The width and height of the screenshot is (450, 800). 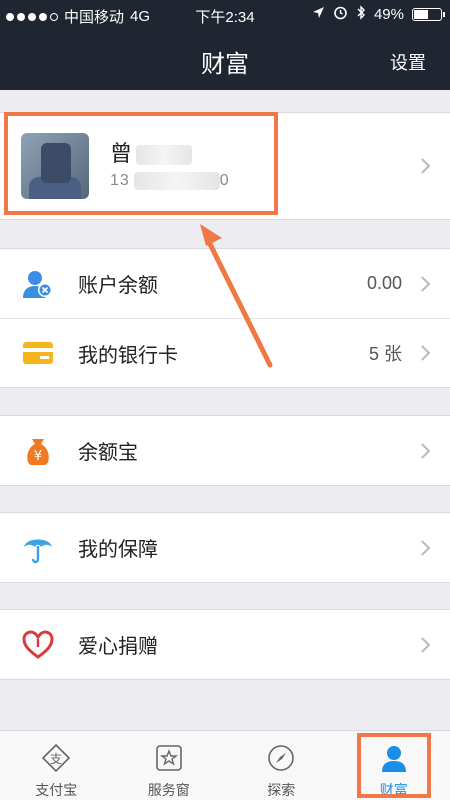 I want to click on list-item-charity: 爱心捐赠, so click(x=225, y=644).